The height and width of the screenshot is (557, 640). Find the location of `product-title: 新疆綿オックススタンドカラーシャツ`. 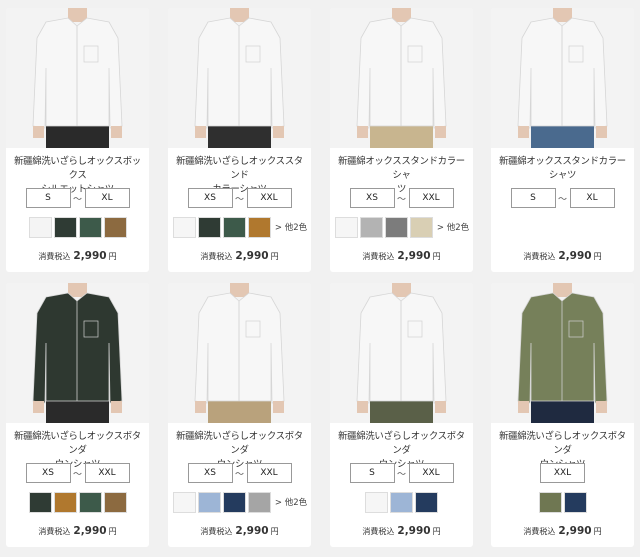

product-title: 新疆綿オックススタンドカラーシャツ is located at coordinates (562, 169).